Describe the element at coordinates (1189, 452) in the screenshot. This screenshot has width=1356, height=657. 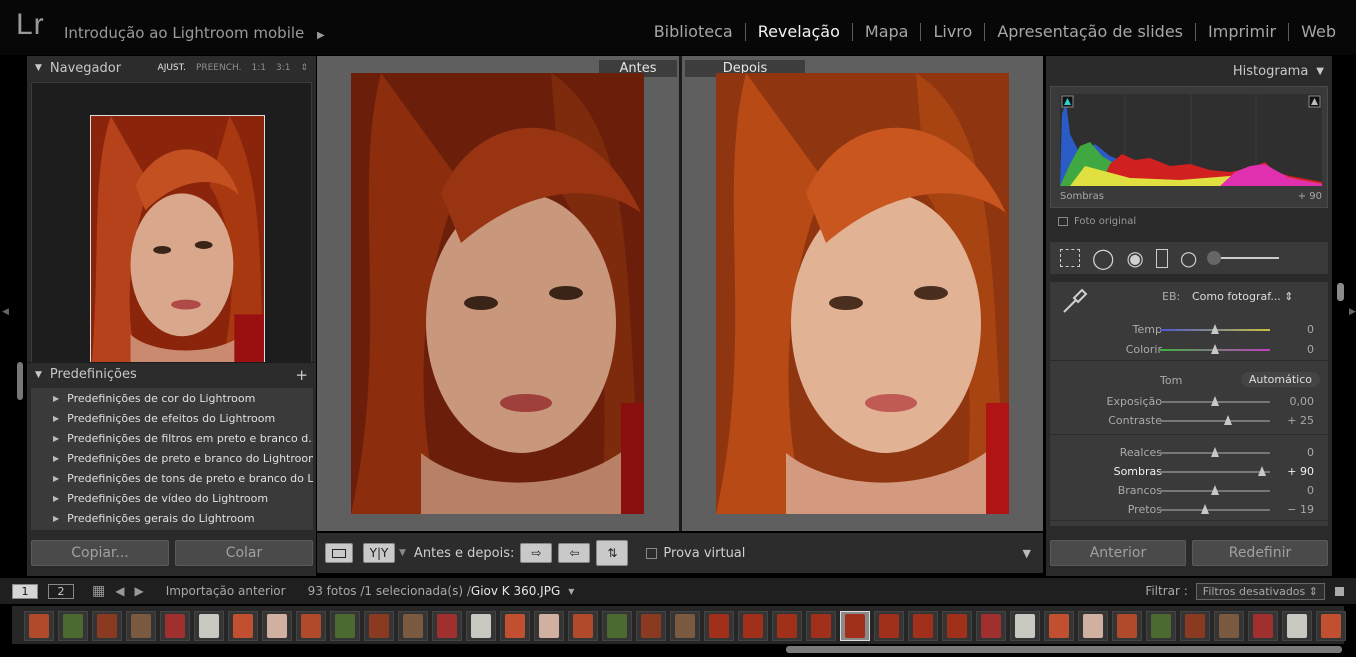
I see `slider-highlights: Realces 0` at that location.